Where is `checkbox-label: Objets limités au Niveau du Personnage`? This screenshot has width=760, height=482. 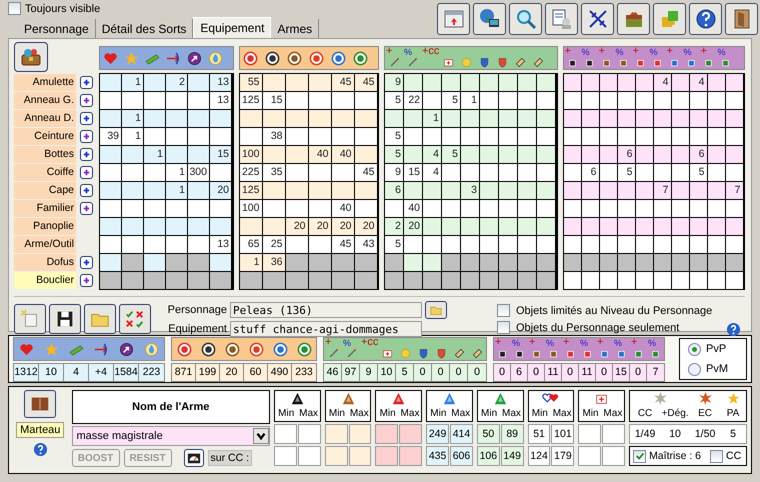 checkbox-label: Objets limités au Niveau du Personnage is located at coordinates (614, 310).